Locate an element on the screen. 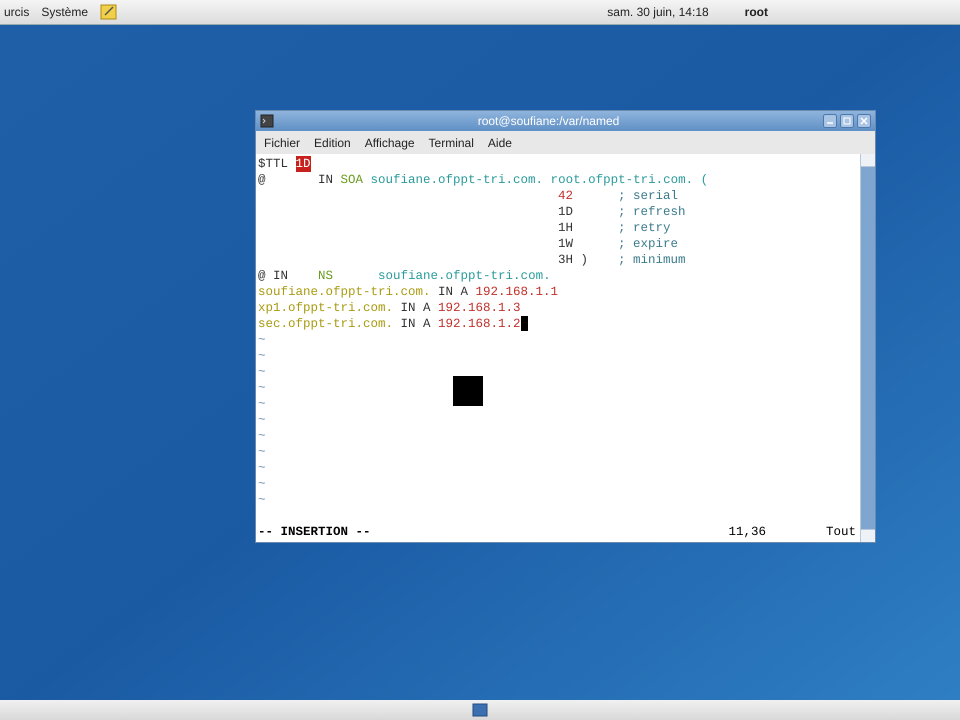 This screenshot has width=960, height=720. square-block is located at coordinates (468, 391).